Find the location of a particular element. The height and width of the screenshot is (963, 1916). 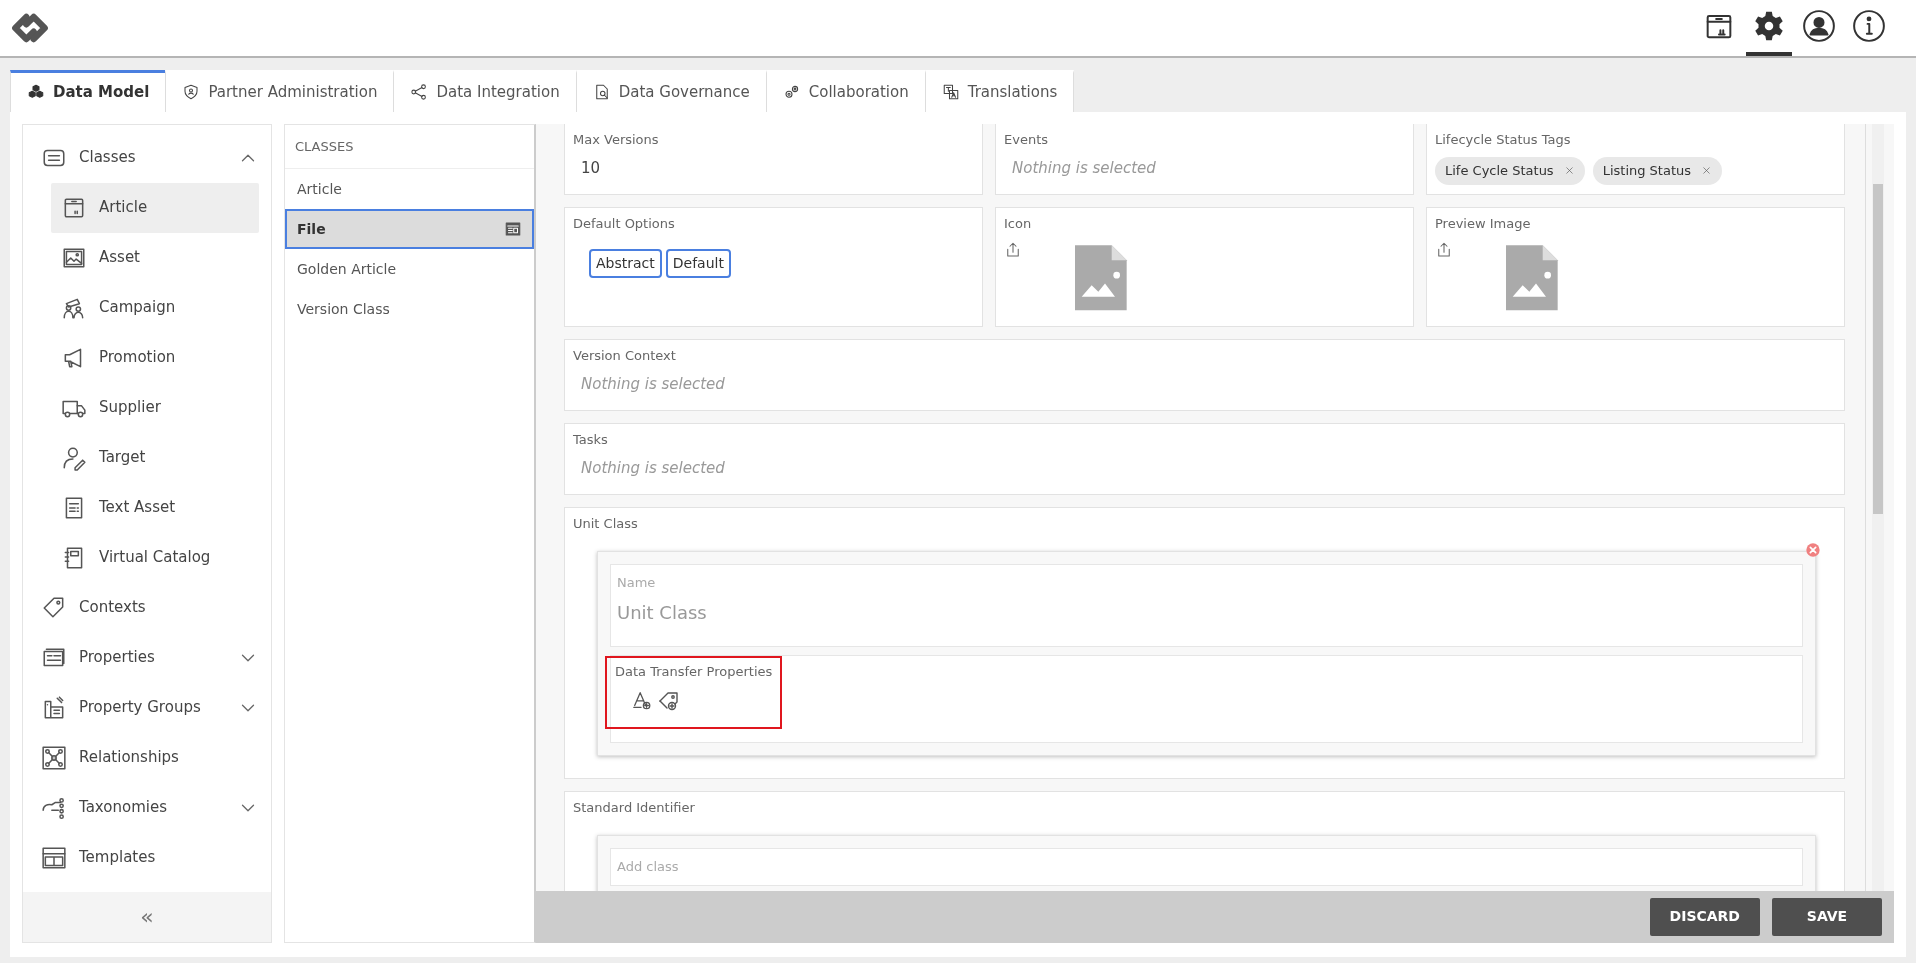

tag-chip: Listing Status is located at coordinates (1657, 171).